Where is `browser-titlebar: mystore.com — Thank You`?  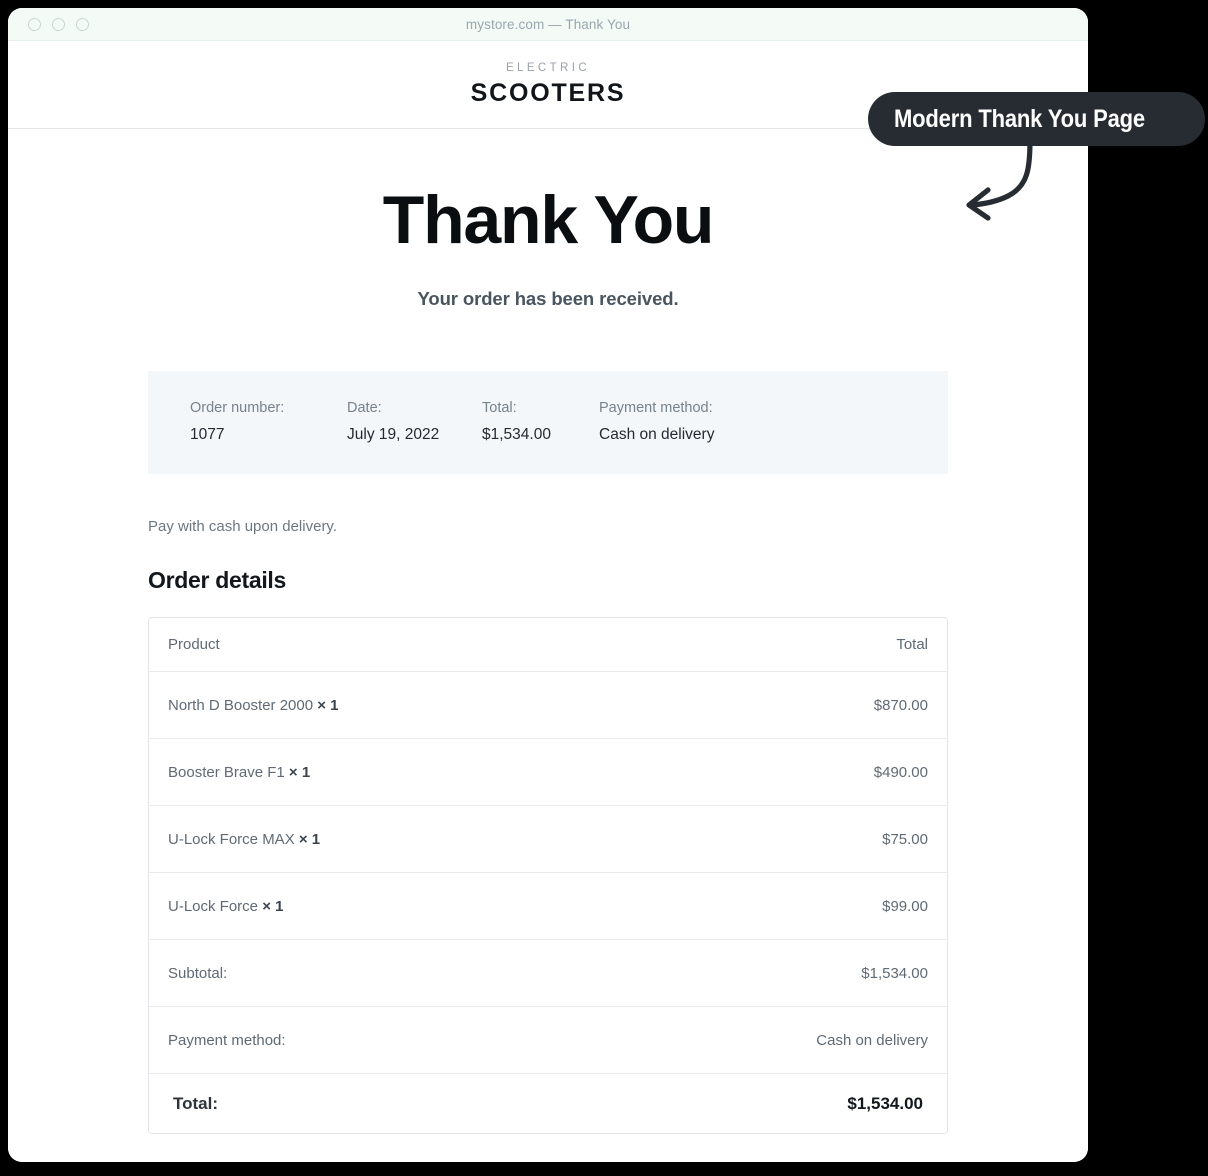
browser-titlebar: mystore.com — Thank You is located at coordinates (548, 24).